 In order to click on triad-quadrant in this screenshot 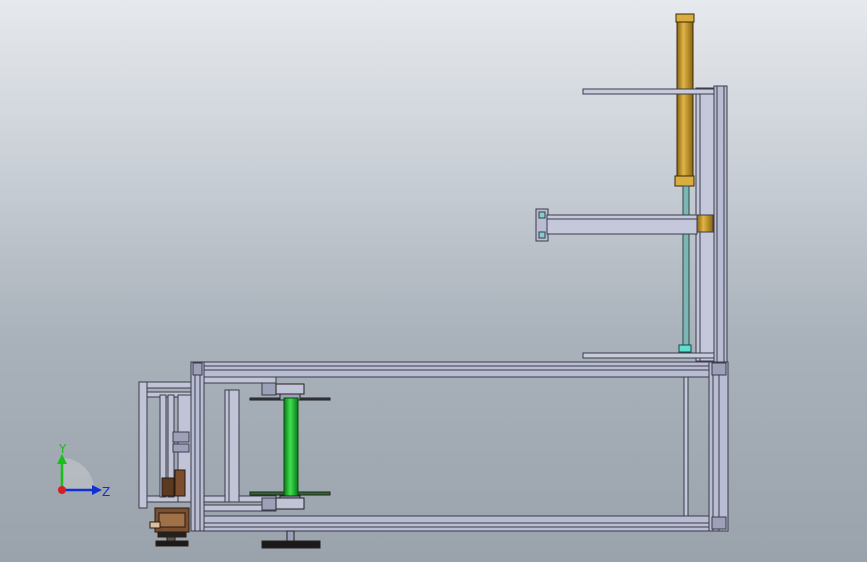, I will do `click(78, 474)`.